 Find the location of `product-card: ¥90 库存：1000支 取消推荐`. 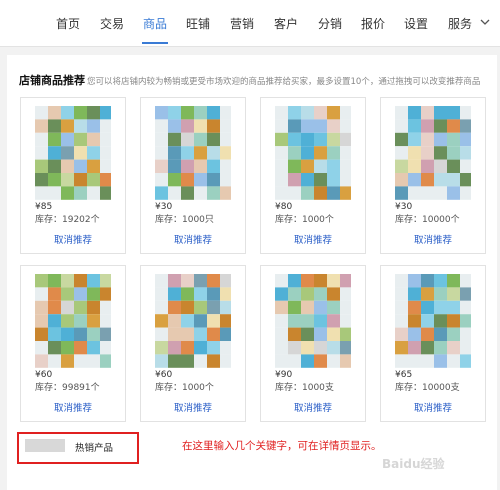

product-card: ¥90 库存：1000支 取消推荐 is located at coordinates (313, 343).